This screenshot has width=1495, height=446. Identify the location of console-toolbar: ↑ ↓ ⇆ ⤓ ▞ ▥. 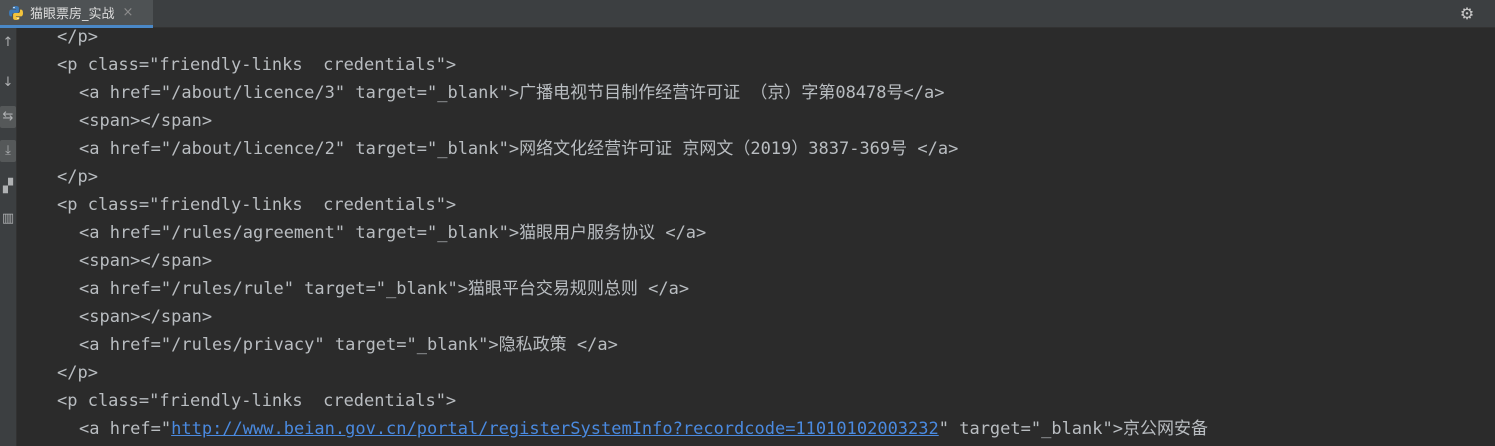
(8, 237).